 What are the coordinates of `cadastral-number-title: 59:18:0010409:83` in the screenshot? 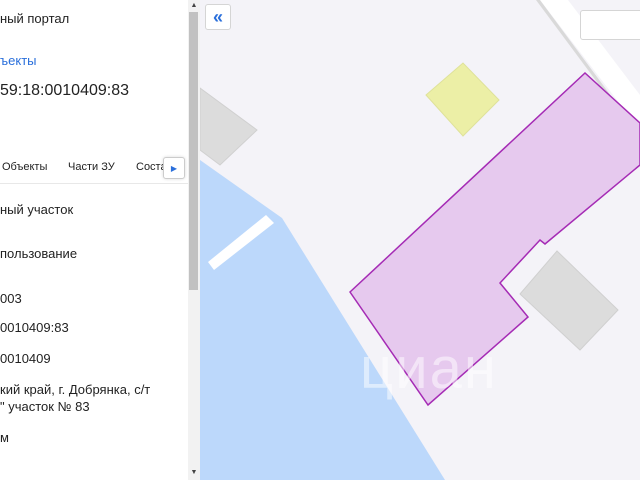 It's located at (65, 90).